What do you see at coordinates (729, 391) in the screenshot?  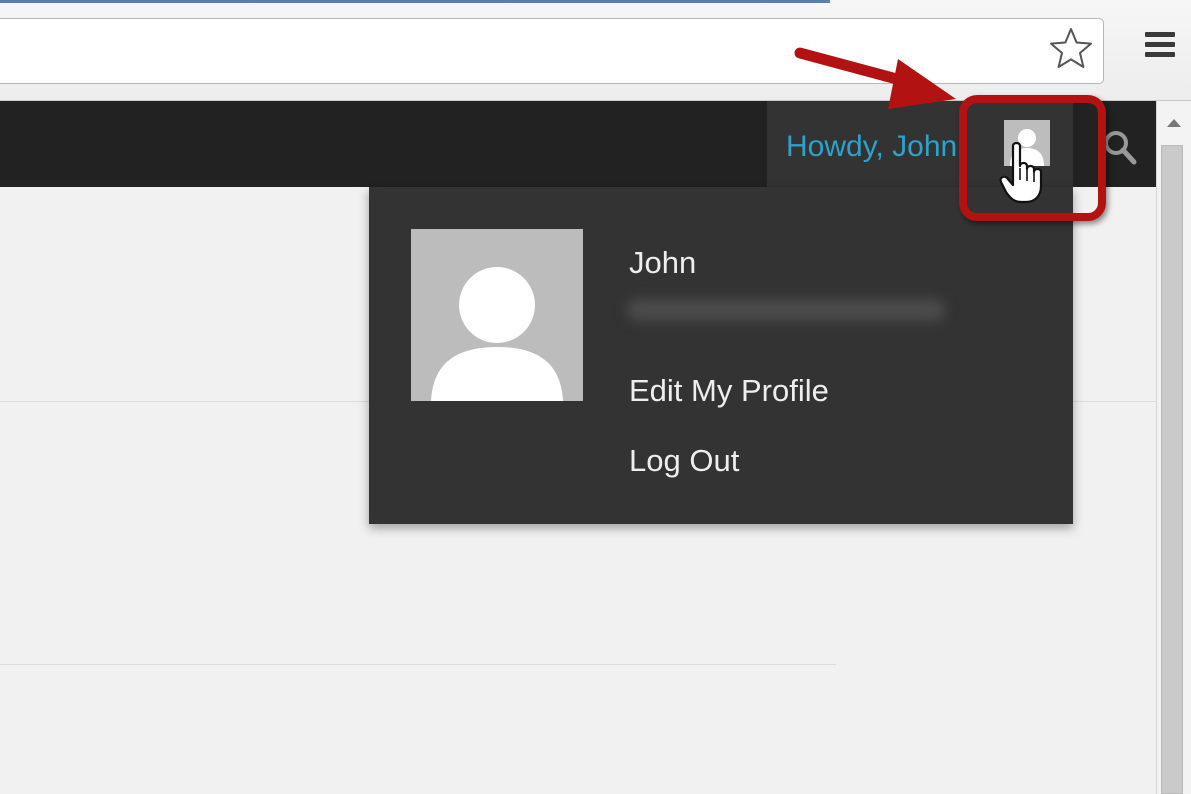 I see `edit-profile-link: Edit My Profile` at bounding box center [729, 391].